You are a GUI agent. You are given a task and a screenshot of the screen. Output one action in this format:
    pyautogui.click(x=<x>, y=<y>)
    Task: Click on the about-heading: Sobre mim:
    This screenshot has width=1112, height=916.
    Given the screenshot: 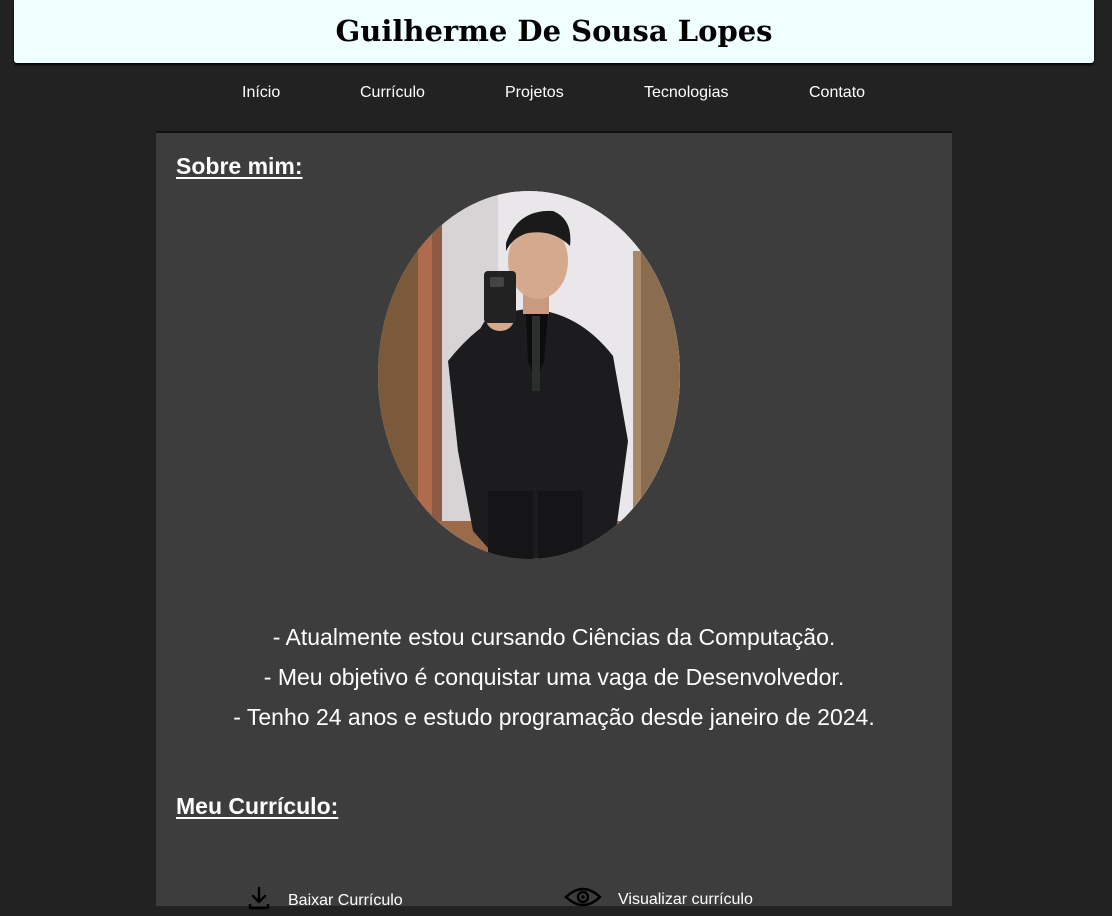 What is the action you would take?
    pyautogui.click(x=239, y=166)
    